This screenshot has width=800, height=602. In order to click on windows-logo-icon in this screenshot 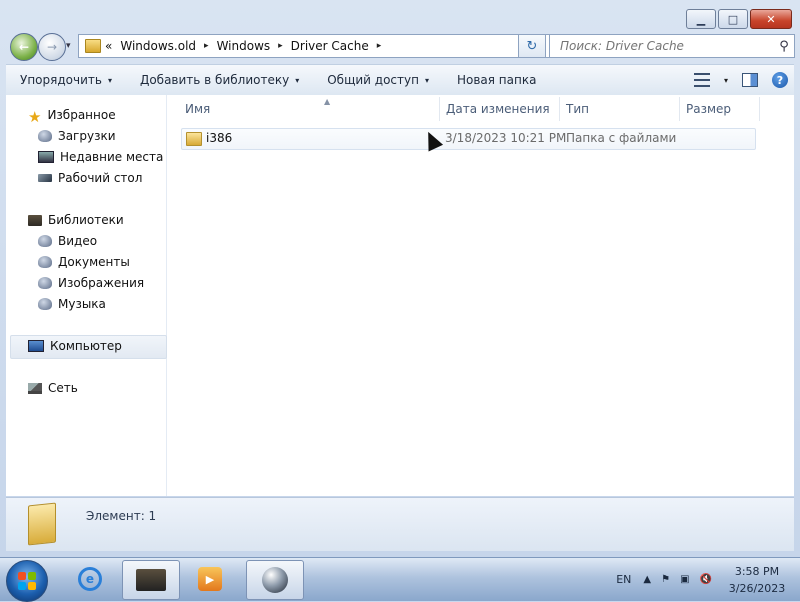, I will do `click(27, 581)`.